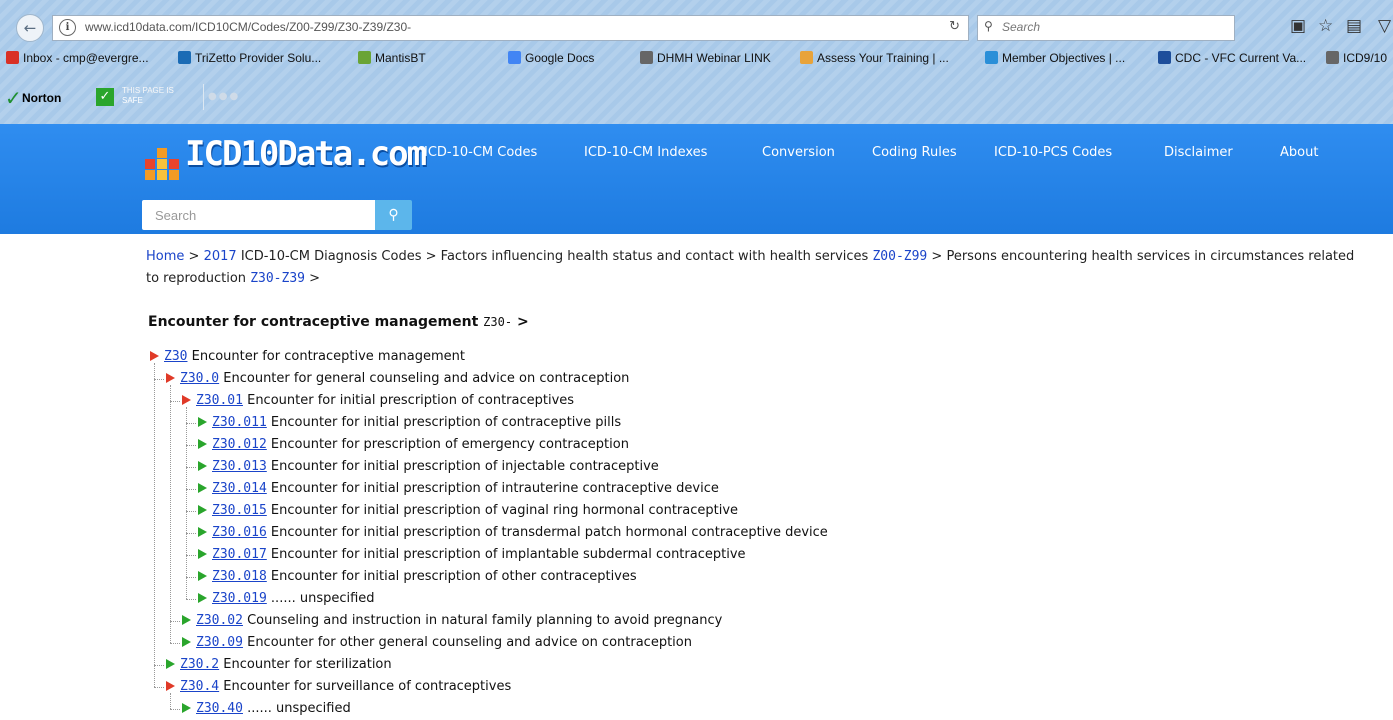  What do you see at coordinates (219, 708) in the screenshot?
I see `code-link: Z30.40` at bounding box center [219, 708].